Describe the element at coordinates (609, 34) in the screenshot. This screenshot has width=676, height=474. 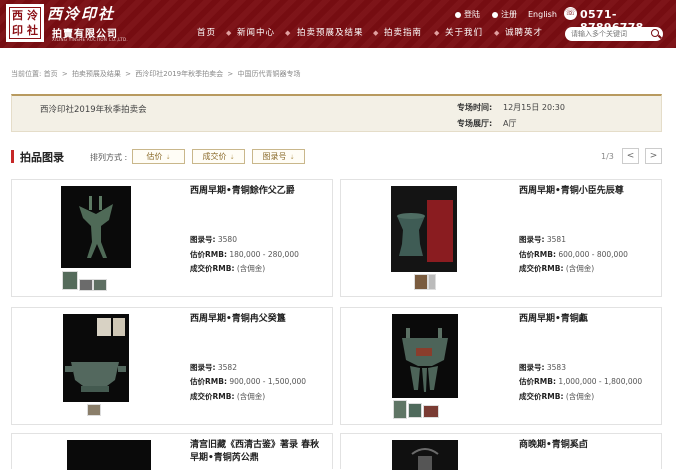
I see `search-input` at that location.